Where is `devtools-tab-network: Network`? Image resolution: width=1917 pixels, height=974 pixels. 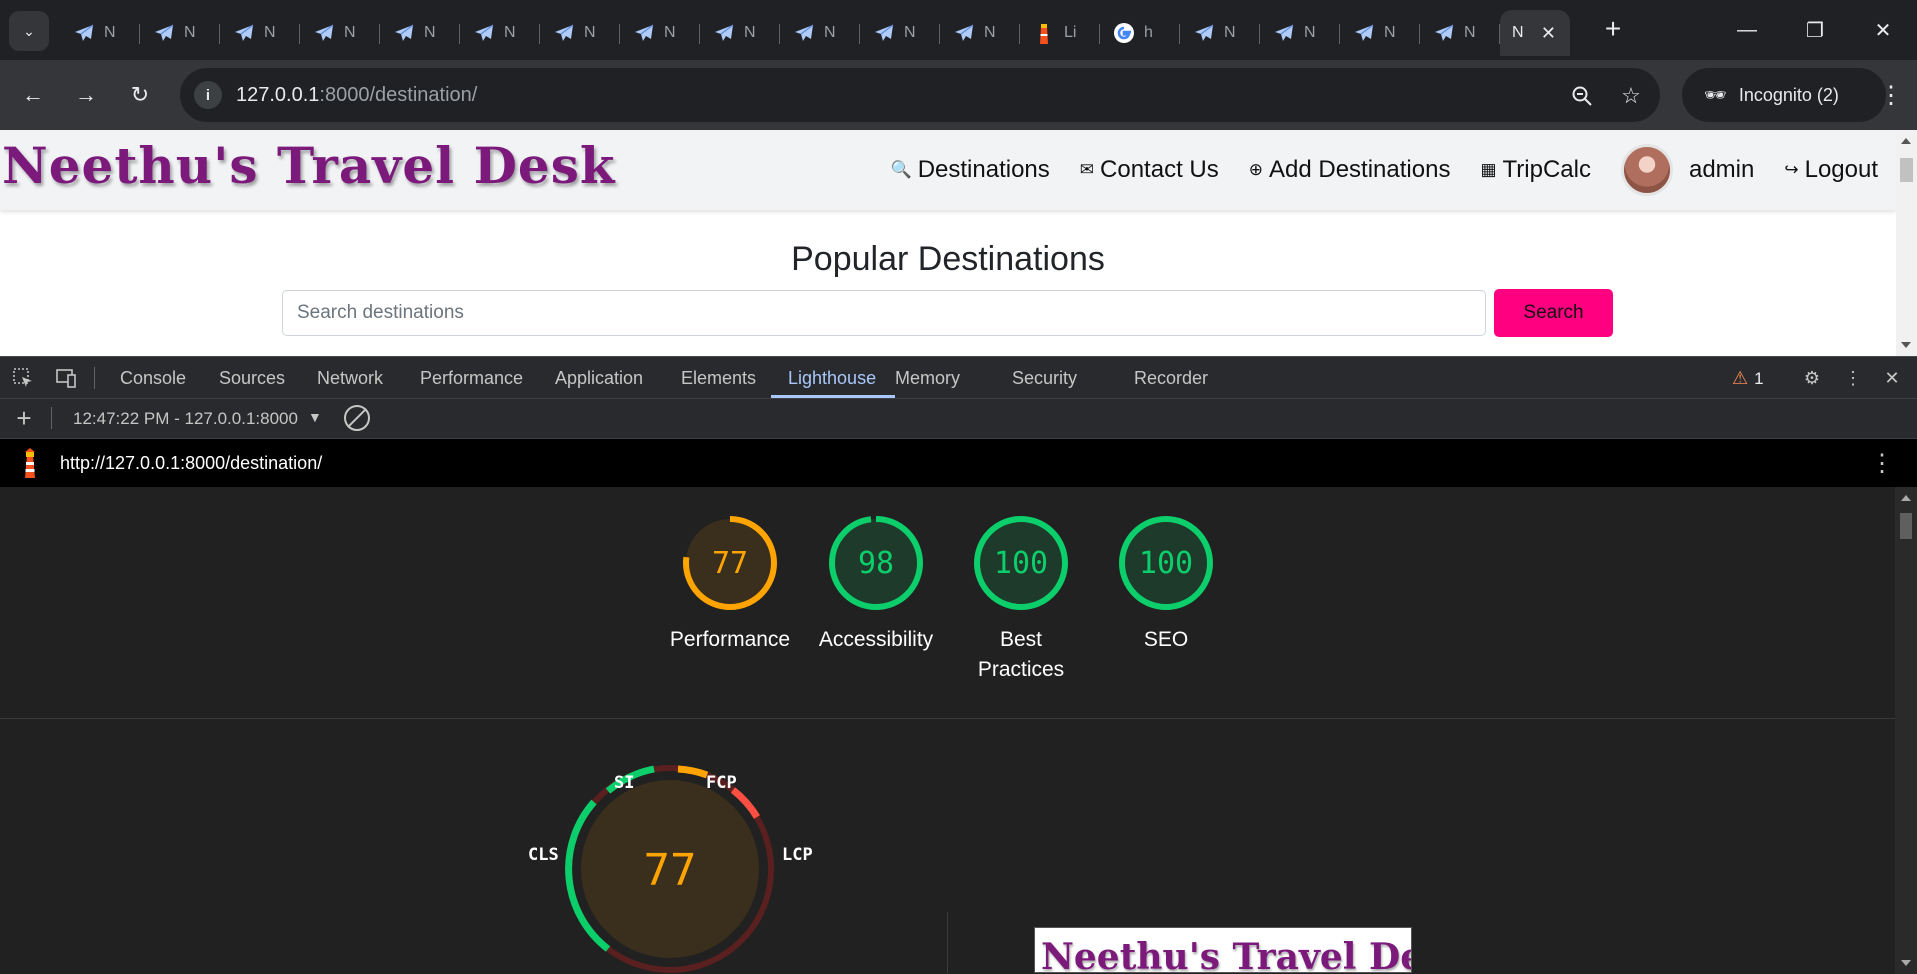
devtools-tab-network: Network is located at coordinates (350, 378).